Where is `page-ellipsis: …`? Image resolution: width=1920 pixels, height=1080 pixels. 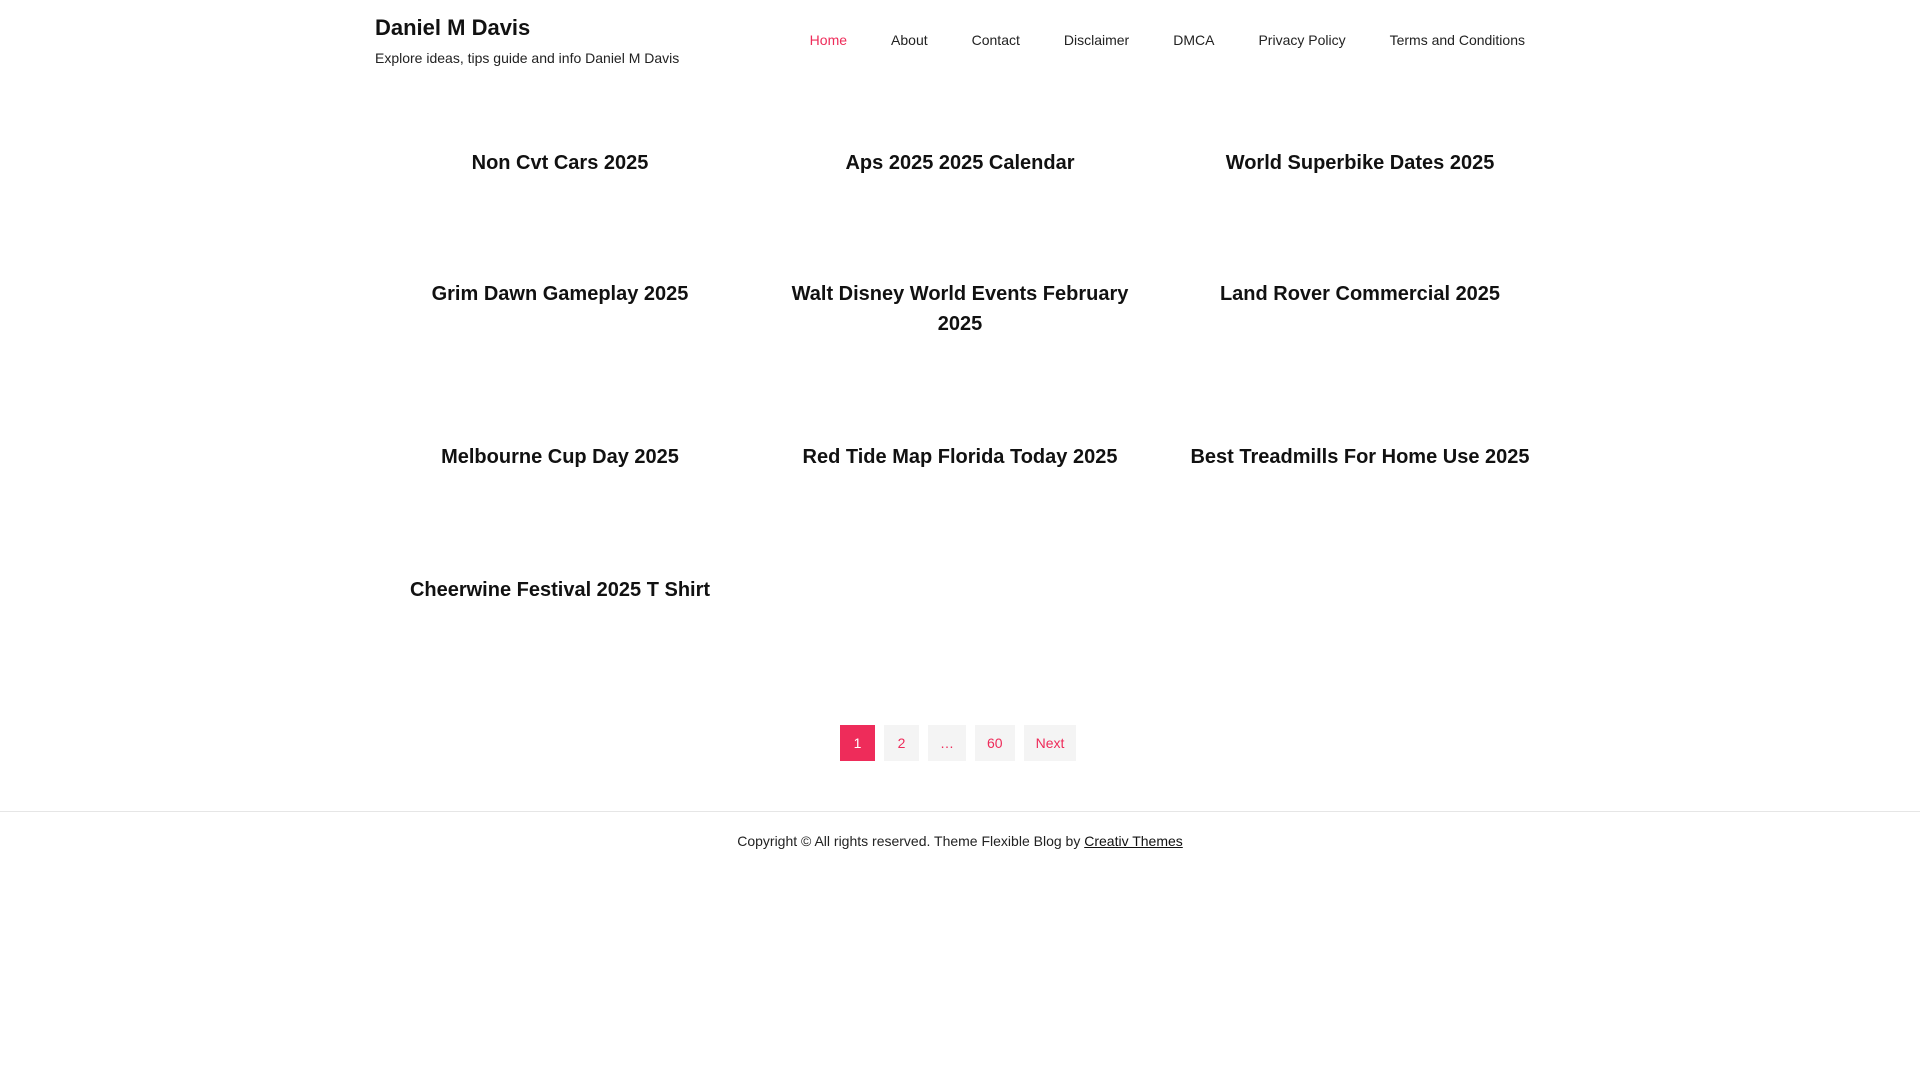
page-ellipsis: … is located at coordinates (947, 743).